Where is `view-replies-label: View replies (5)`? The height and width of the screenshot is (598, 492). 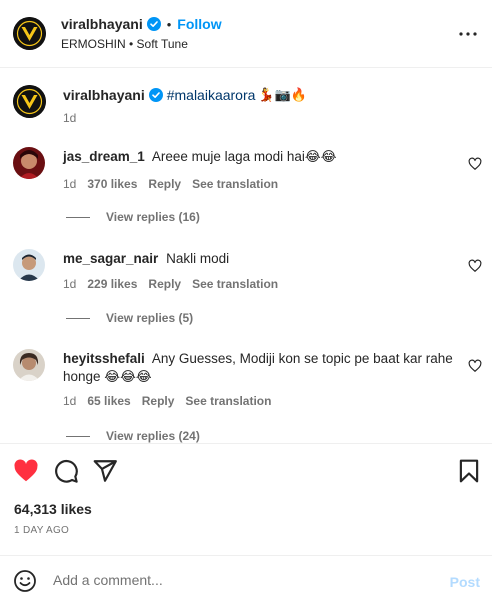
view-replies-label: View replies (5) is located at coordinates (150, 318).